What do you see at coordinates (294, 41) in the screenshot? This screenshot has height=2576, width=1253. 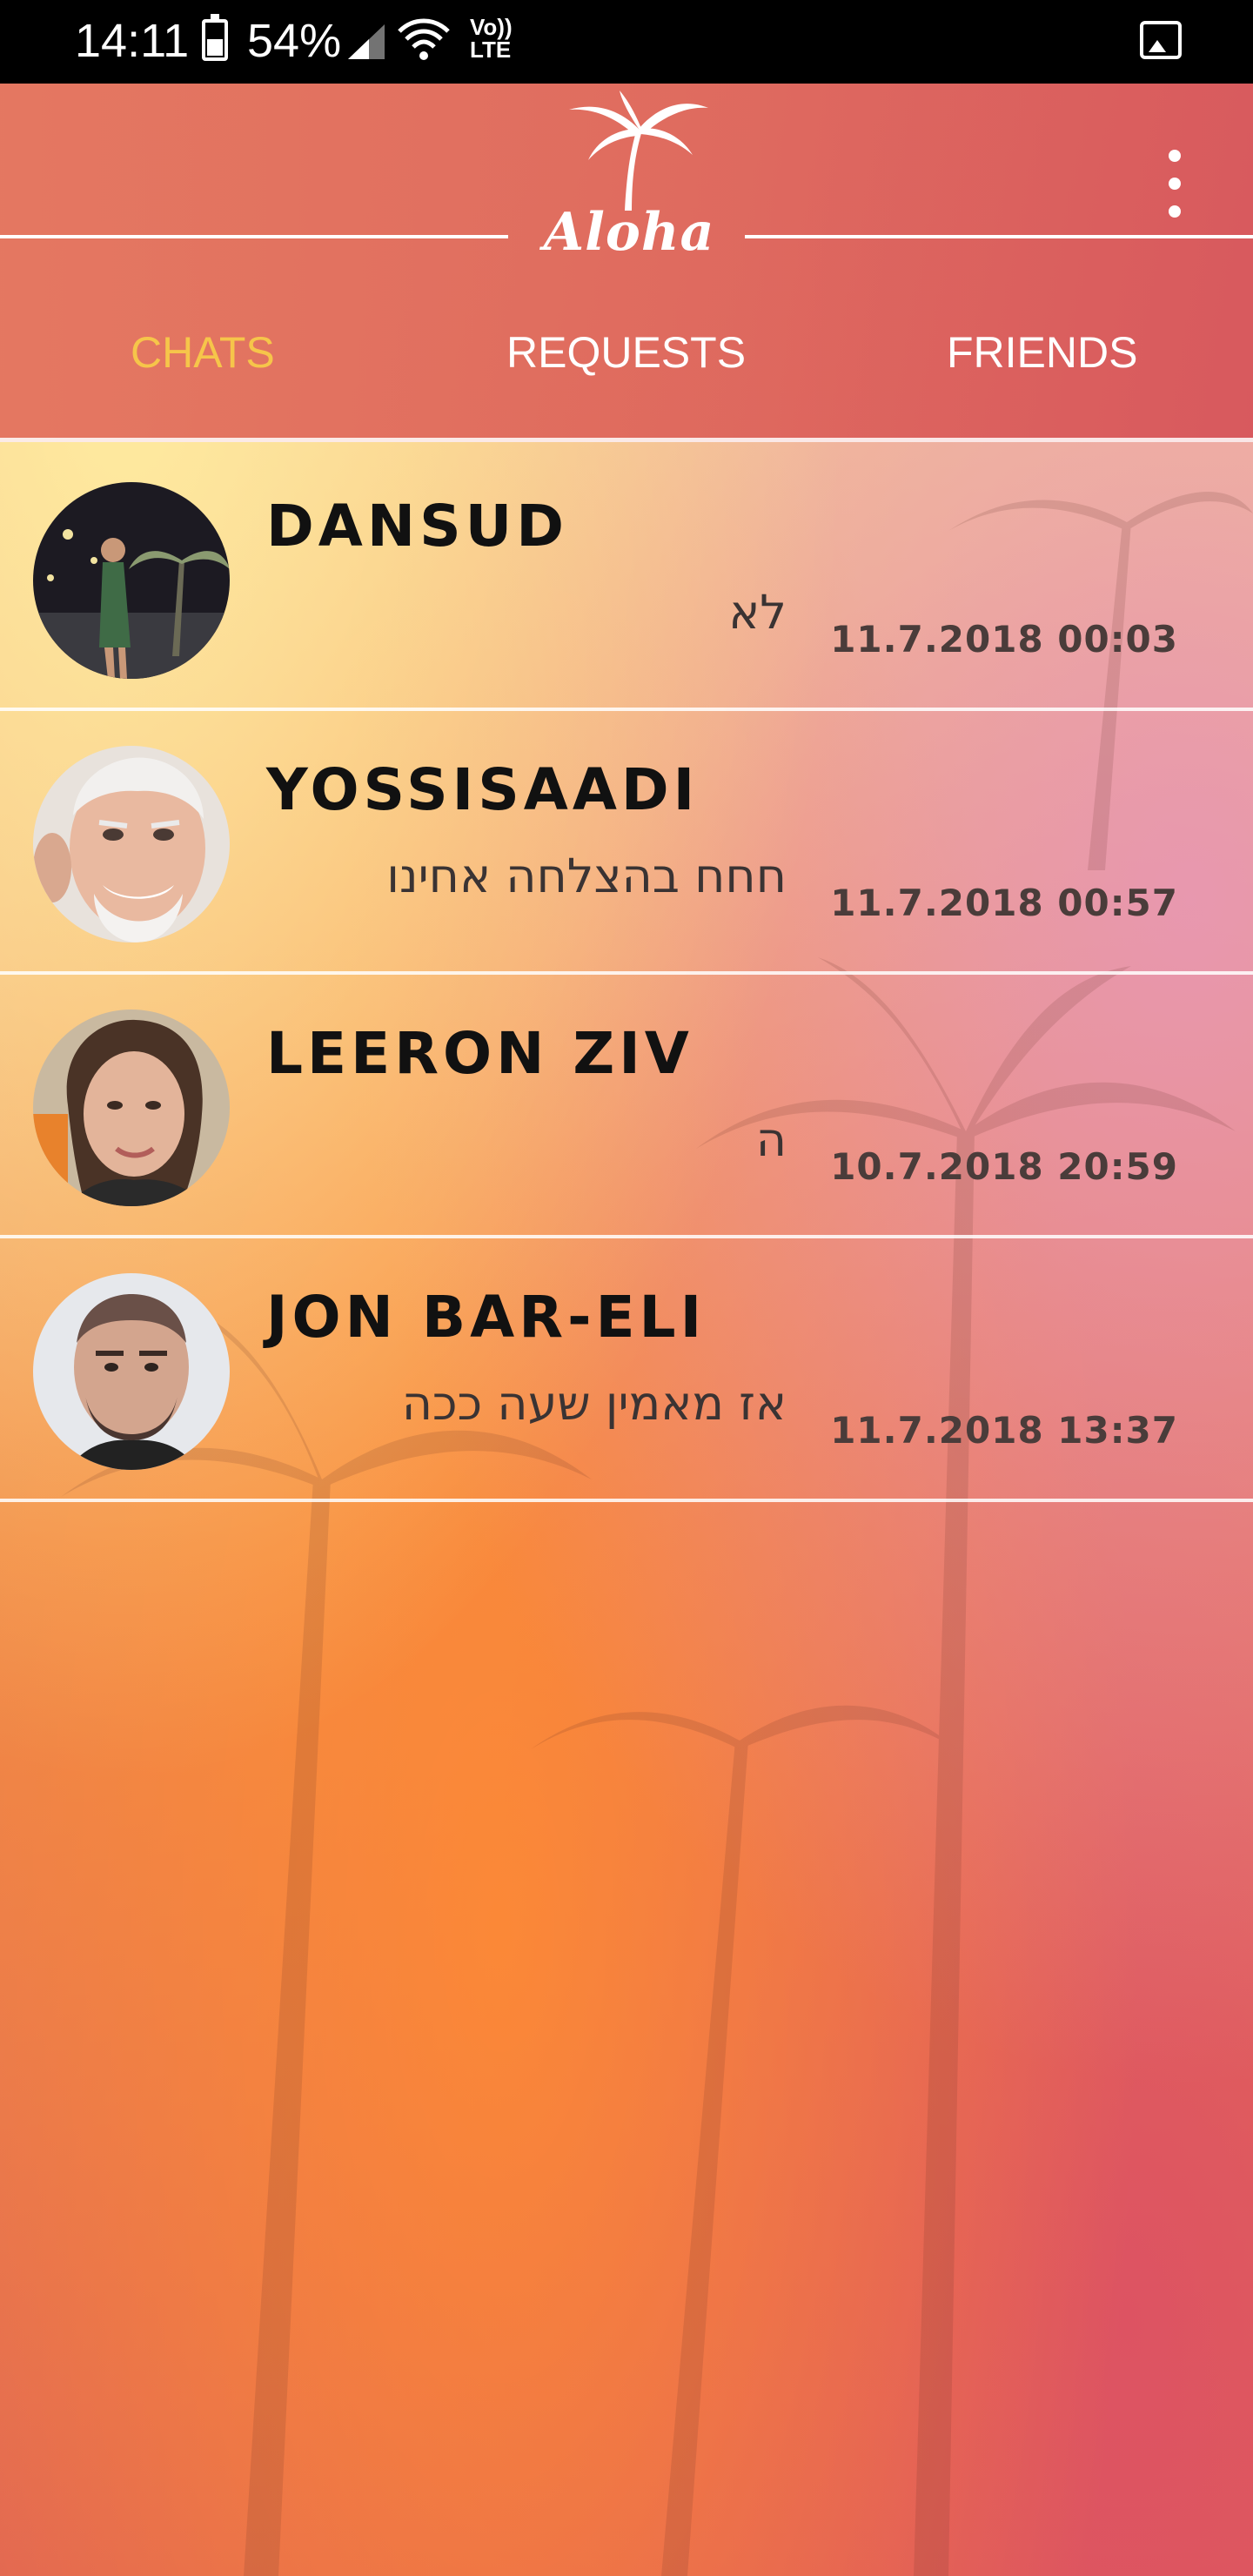 I see `status-battery: 54%` at bounding box center [294, 41].